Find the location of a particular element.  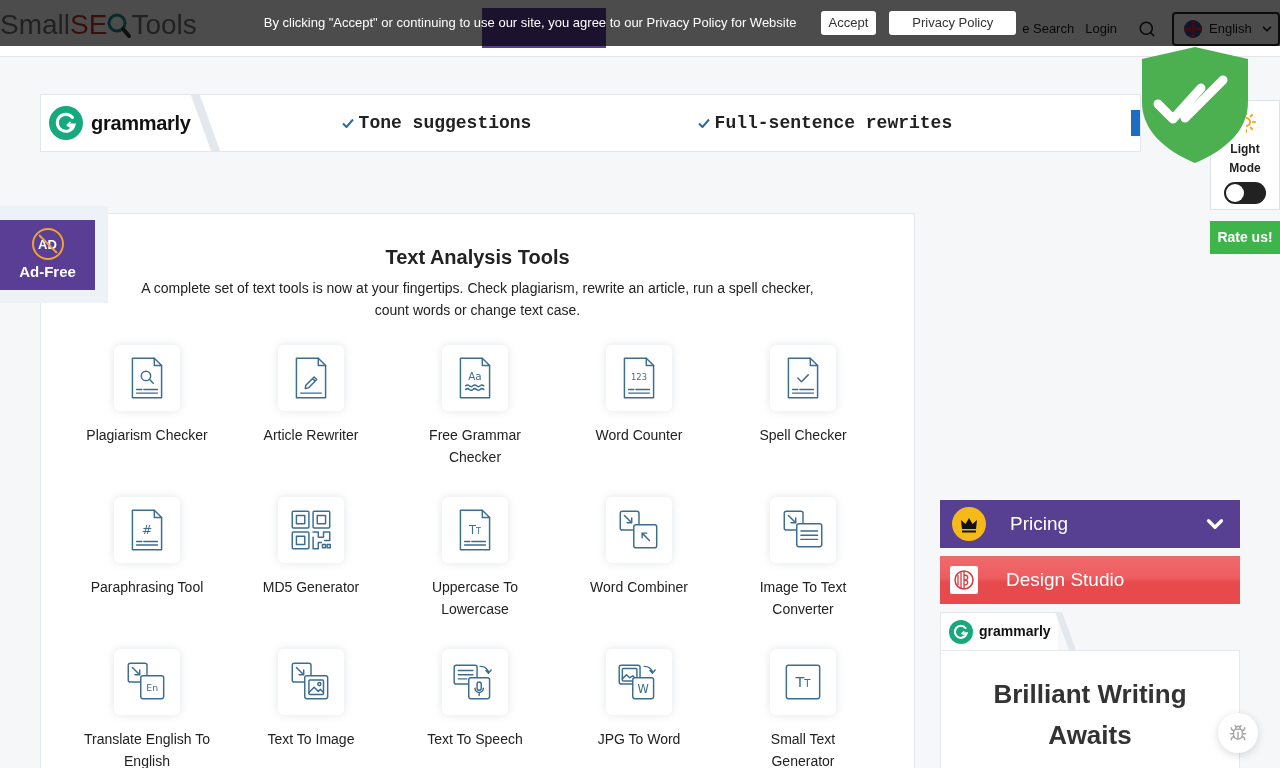

tool-link: Text To Image is located at coordinates (311, 739).